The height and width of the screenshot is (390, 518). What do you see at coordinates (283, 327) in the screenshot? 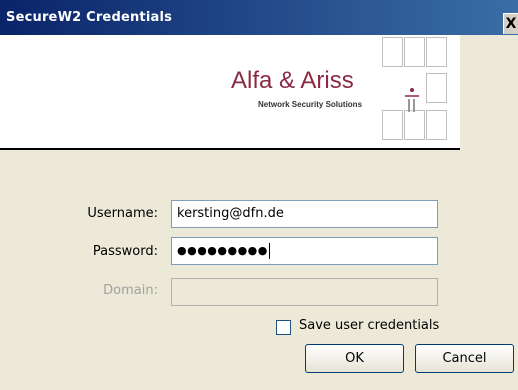
I see `save-credentials-checkbox` at bounding box center [283, 327].